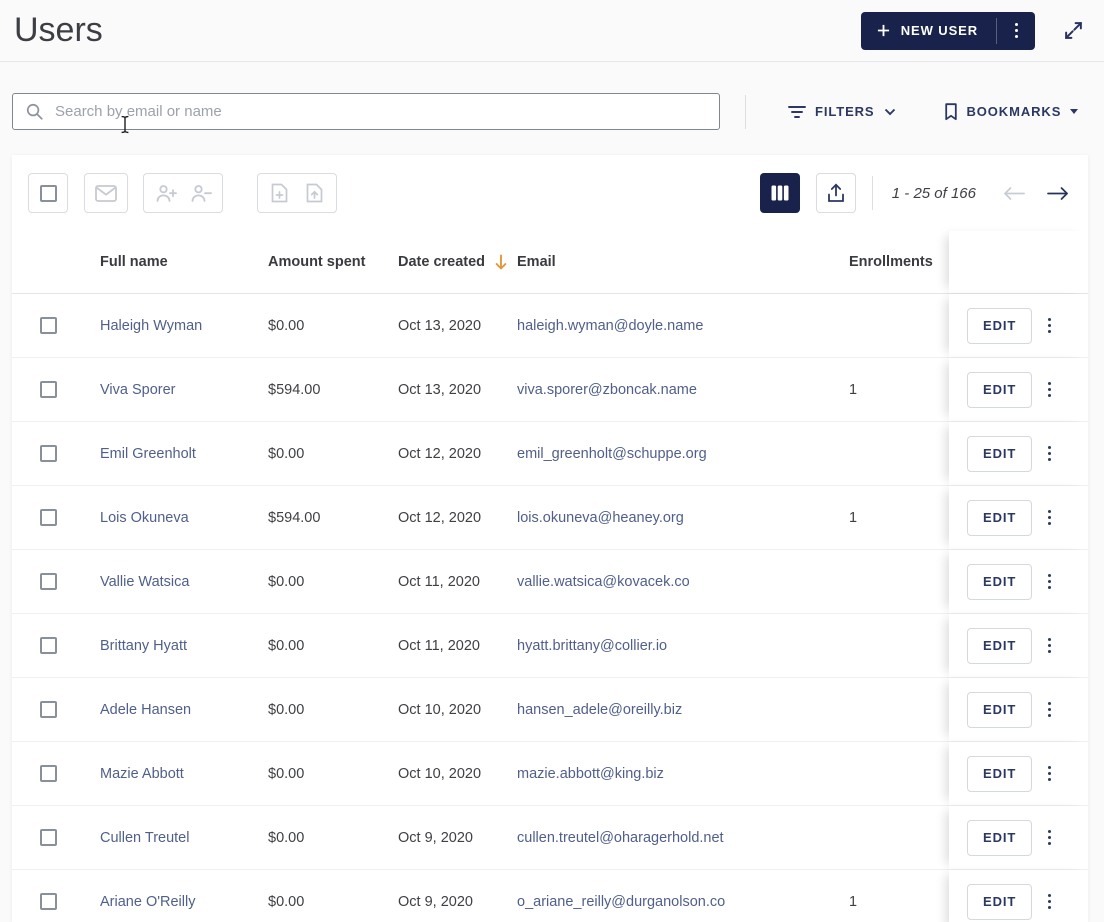 The height and width of the screenshot is (922, 1104). What do you see at coordinates (145, 710) in the screenshot?
I see `user-name-link: Adele Hansen` at bounding box center [145, 710].